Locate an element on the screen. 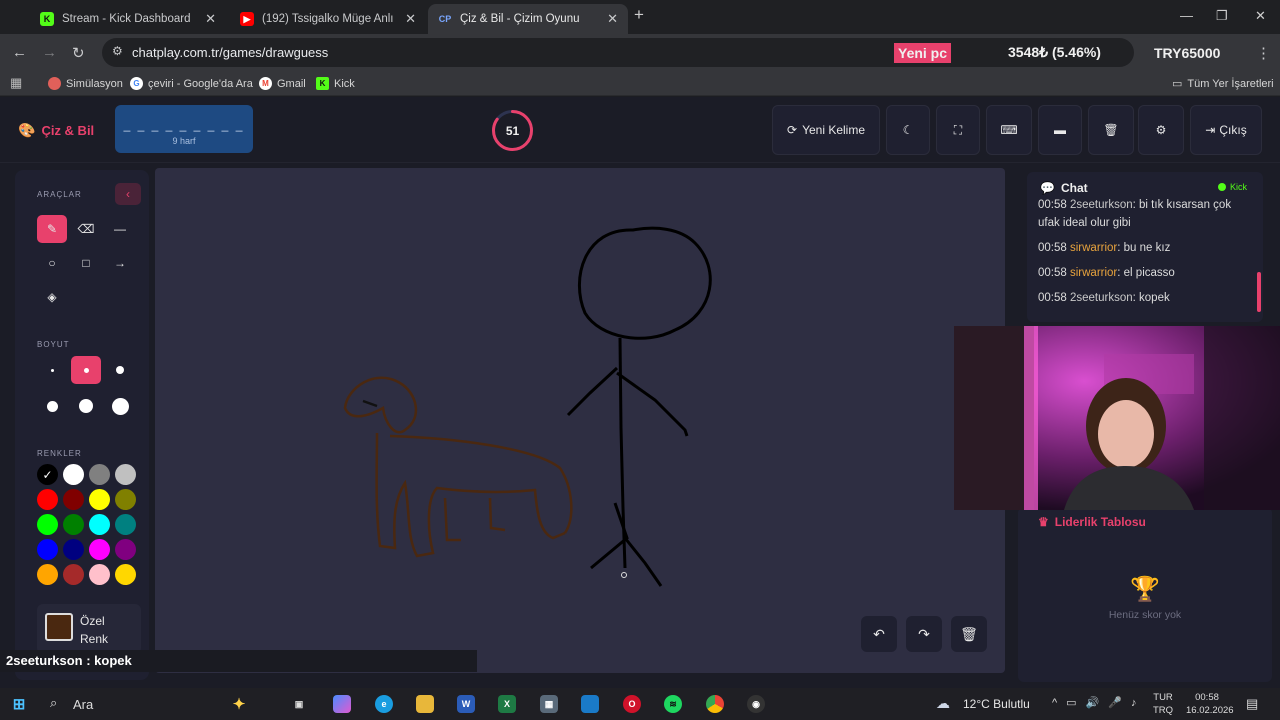 Image resolution: width=1280 pixels, height=720 pixels. maximize-icon: ❐ is located at coordinates (1222, 16).